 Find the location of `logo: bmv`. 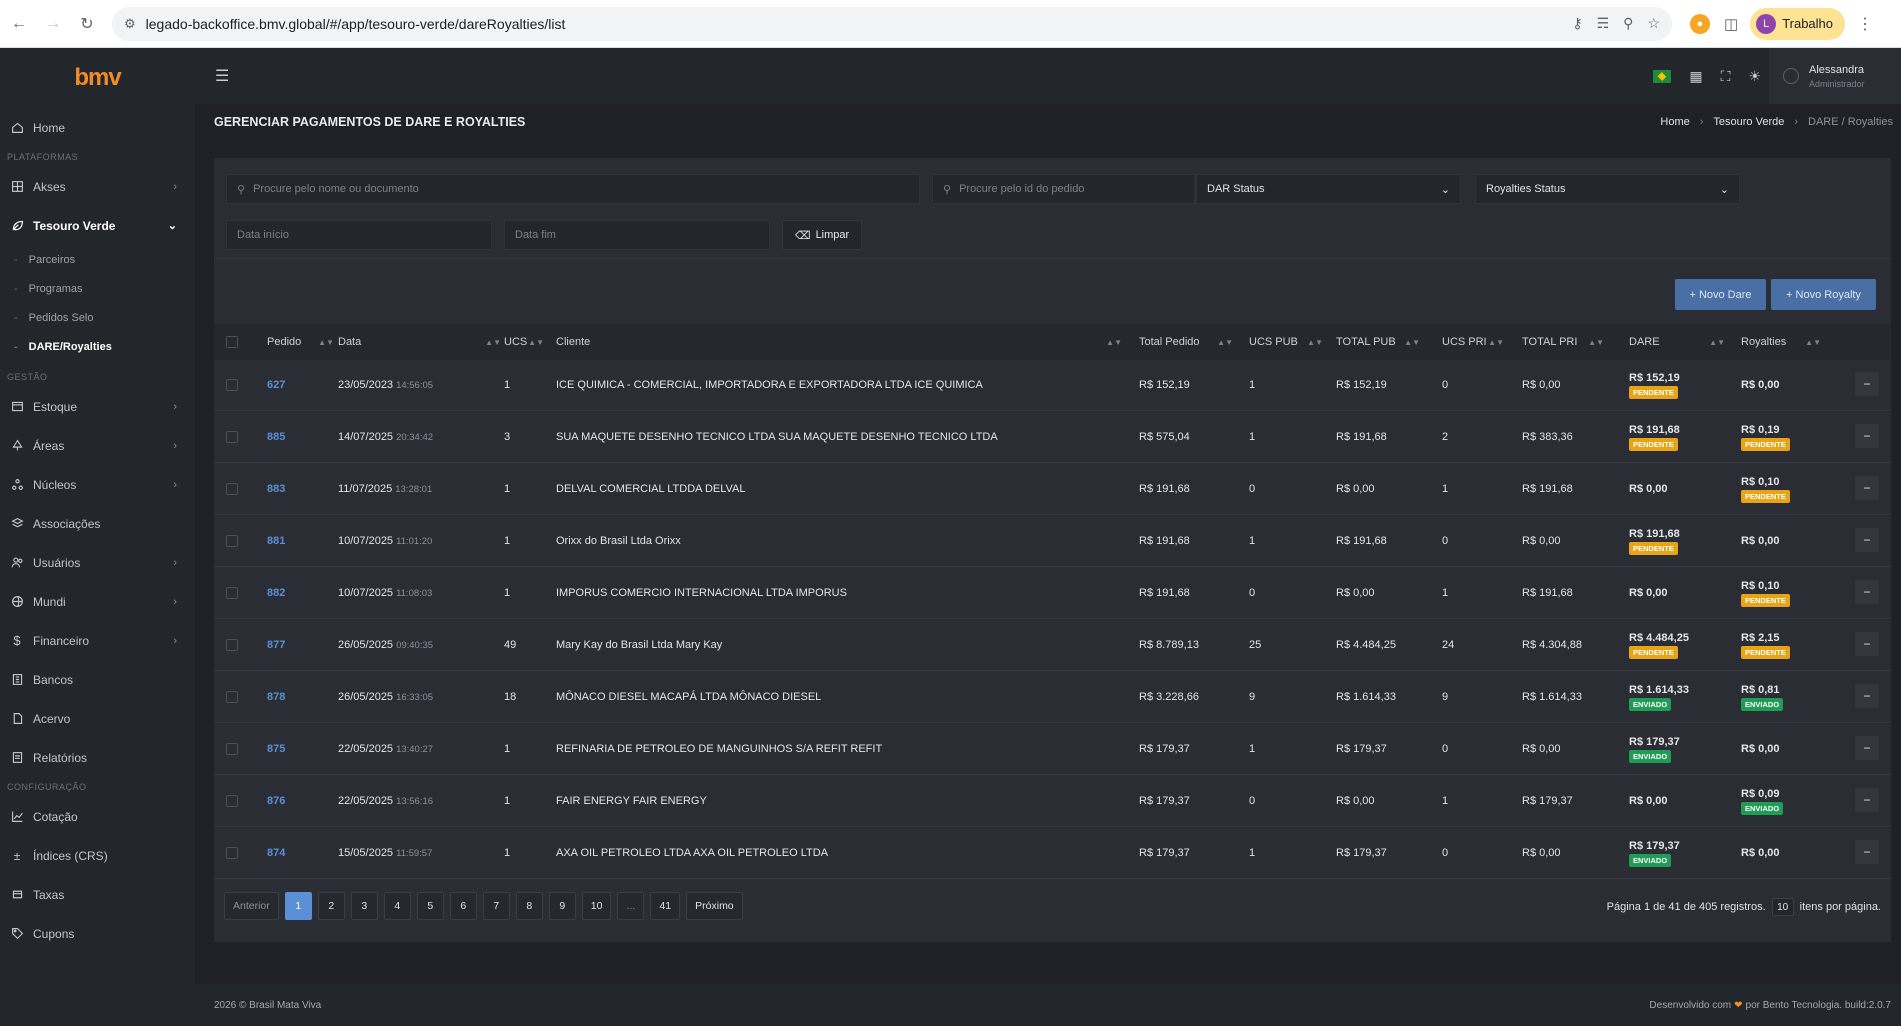

logo: bmv is located at coordinates (97, 78).